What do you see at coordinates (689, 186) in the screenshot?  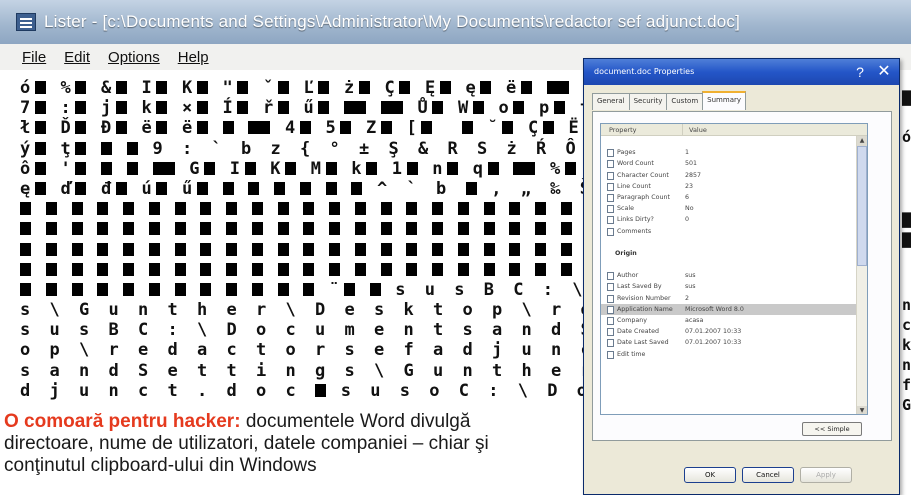 I see `property-value: 23` at bounding box center [689, 186].